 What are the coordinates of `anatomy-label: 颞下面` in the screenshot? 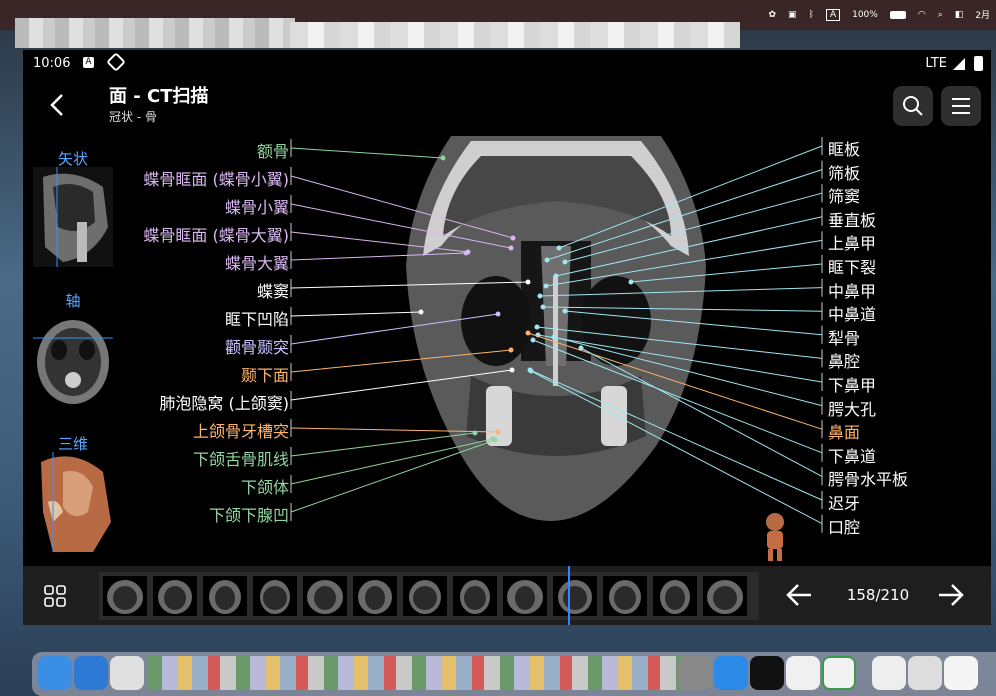 It's located at (265, 374).